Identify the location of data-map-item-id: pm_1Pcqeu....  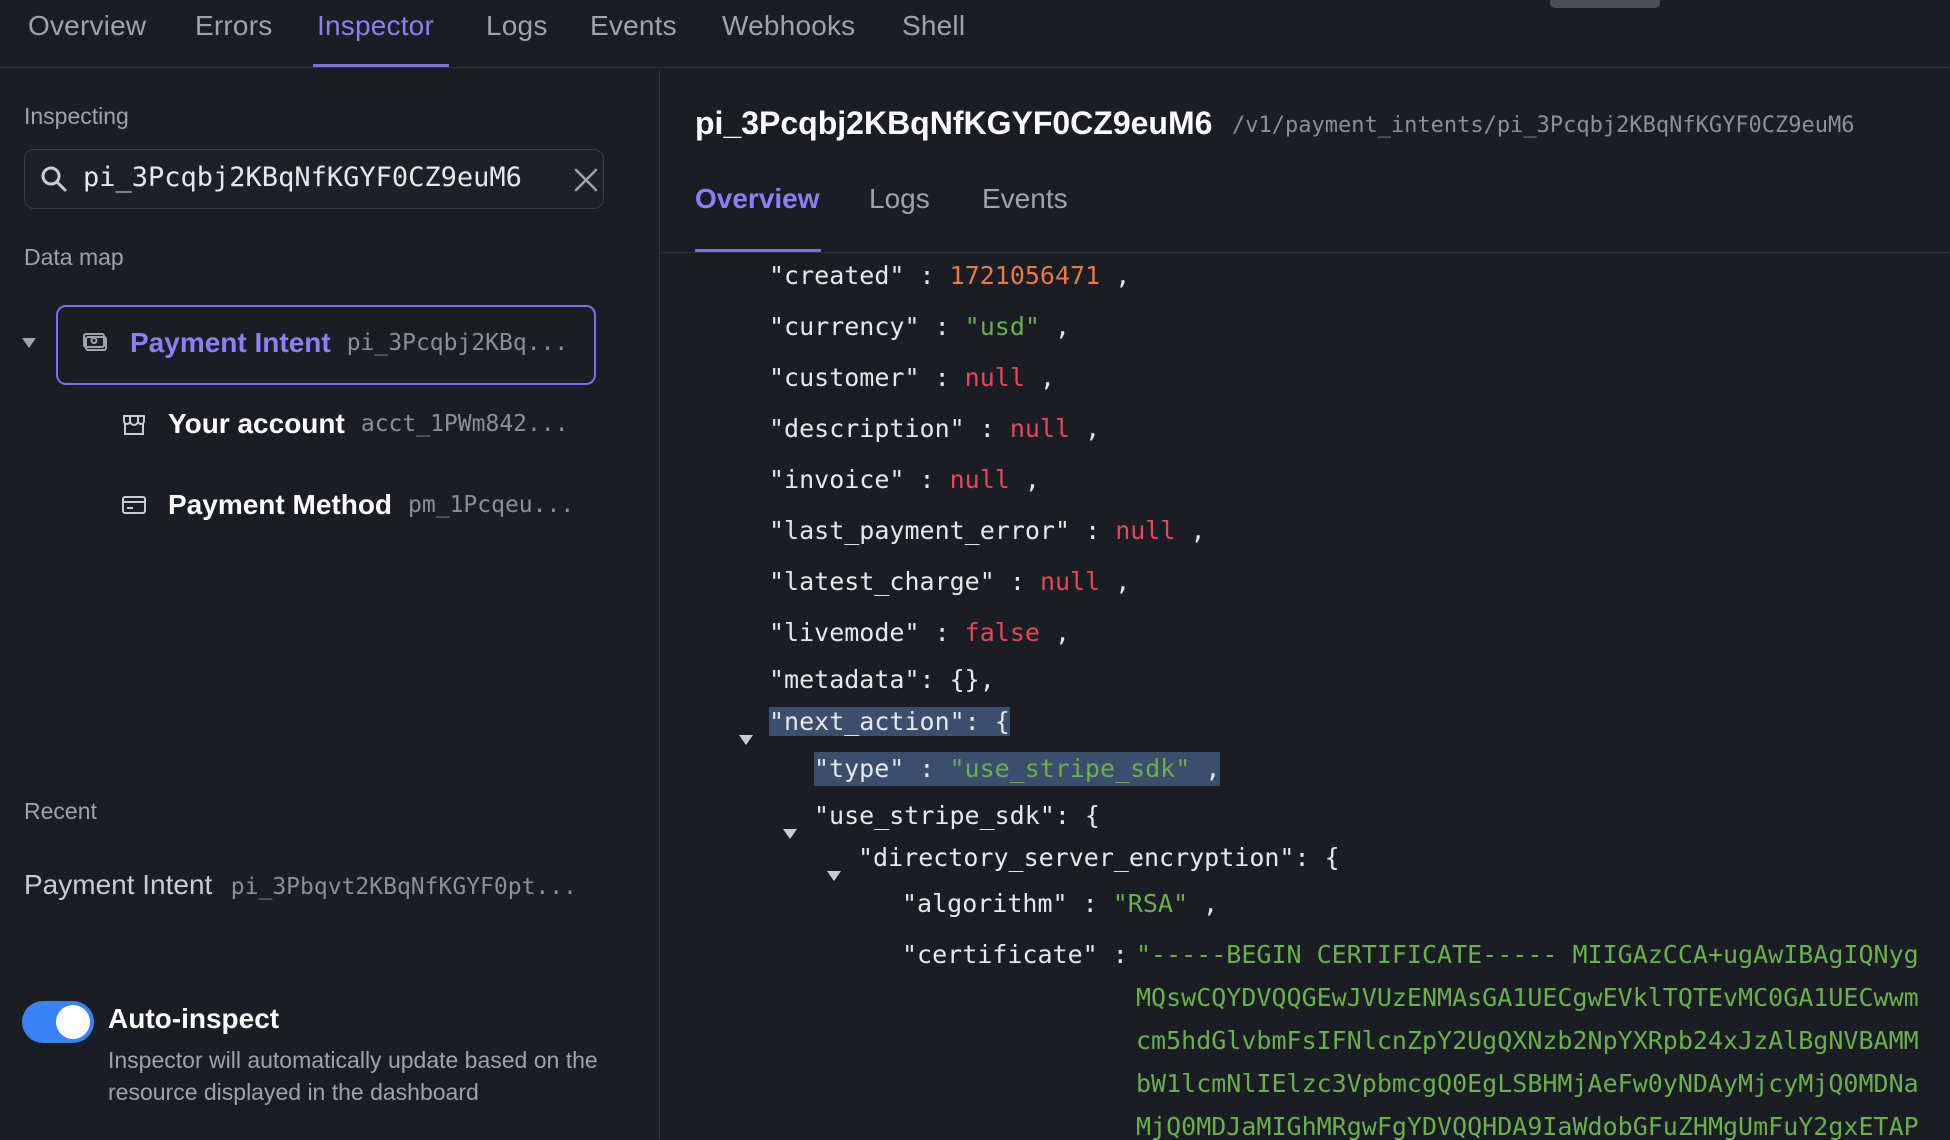
(491, 505).